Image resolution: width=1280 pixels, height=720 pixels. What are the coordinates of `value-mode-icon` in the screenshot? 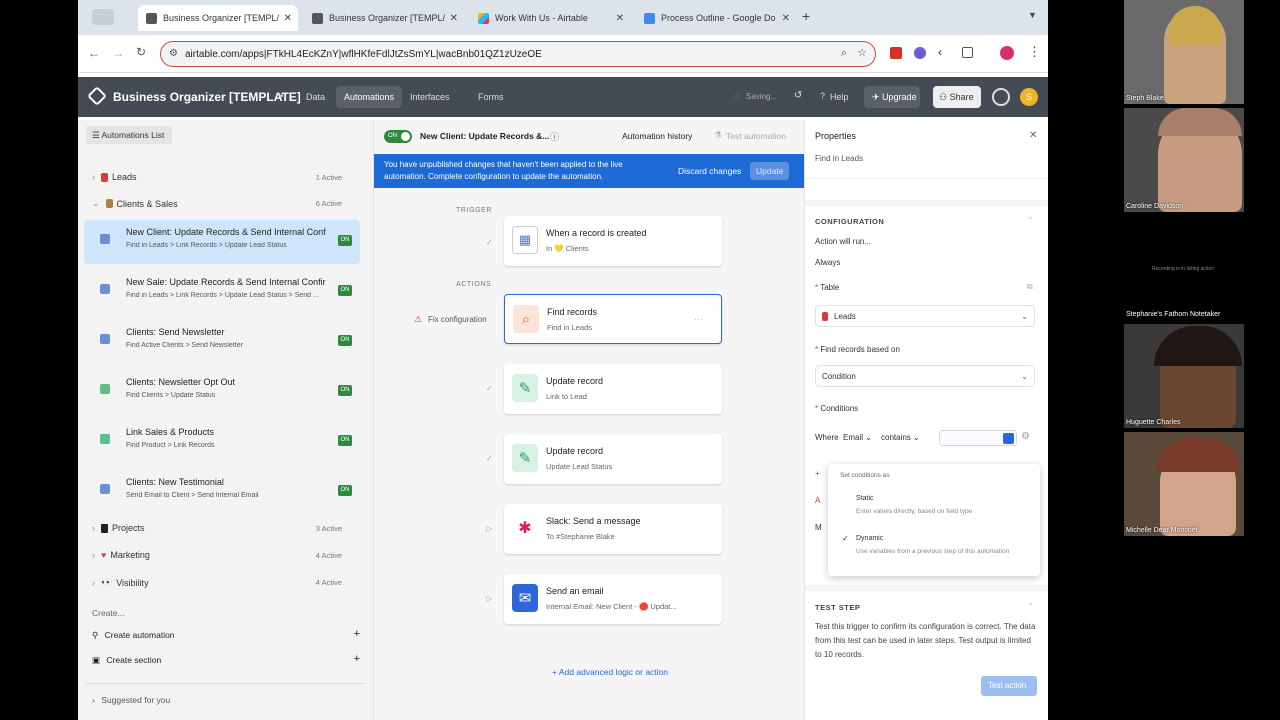 It's located at (1008, 438).